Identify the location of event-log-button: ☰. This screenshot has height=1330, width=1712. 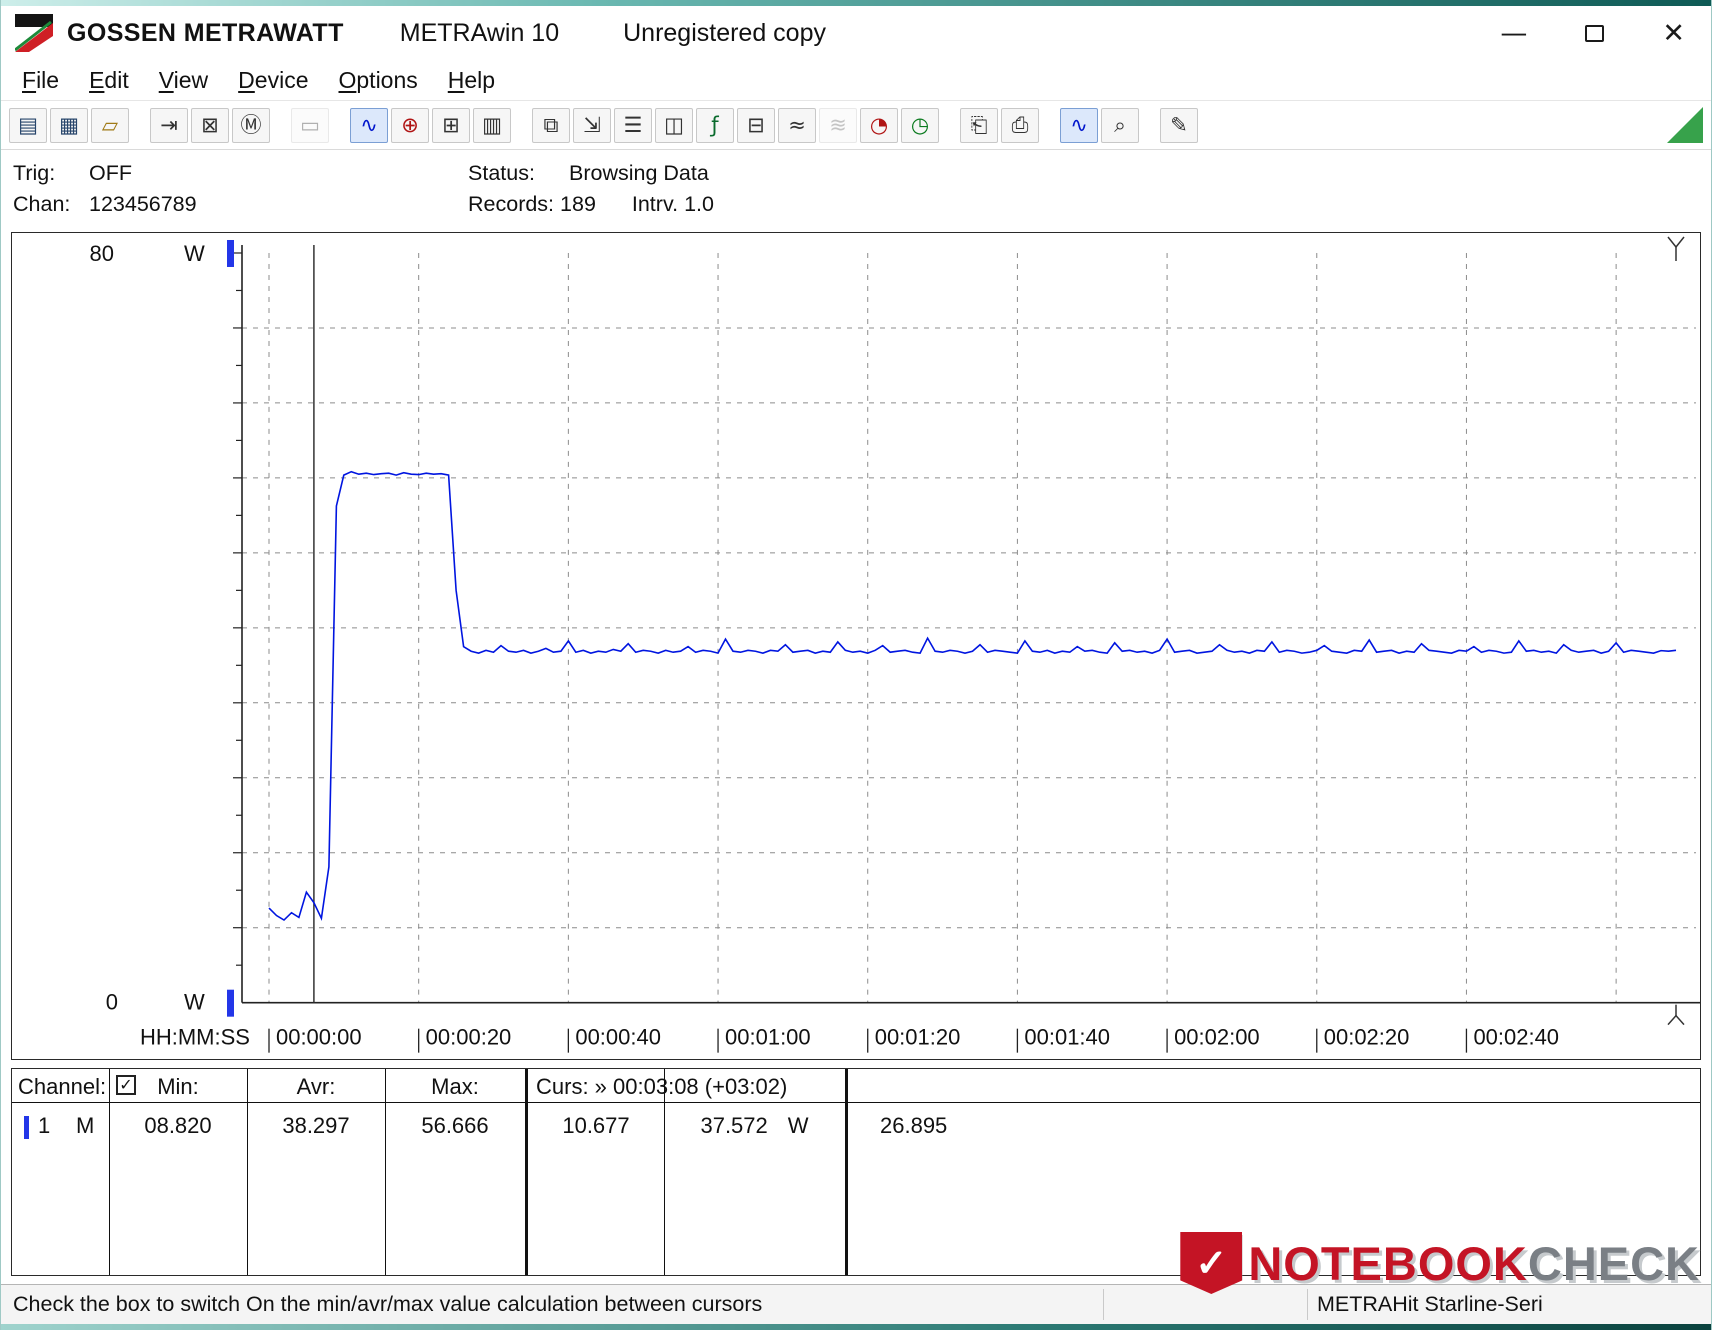
(633, 125).